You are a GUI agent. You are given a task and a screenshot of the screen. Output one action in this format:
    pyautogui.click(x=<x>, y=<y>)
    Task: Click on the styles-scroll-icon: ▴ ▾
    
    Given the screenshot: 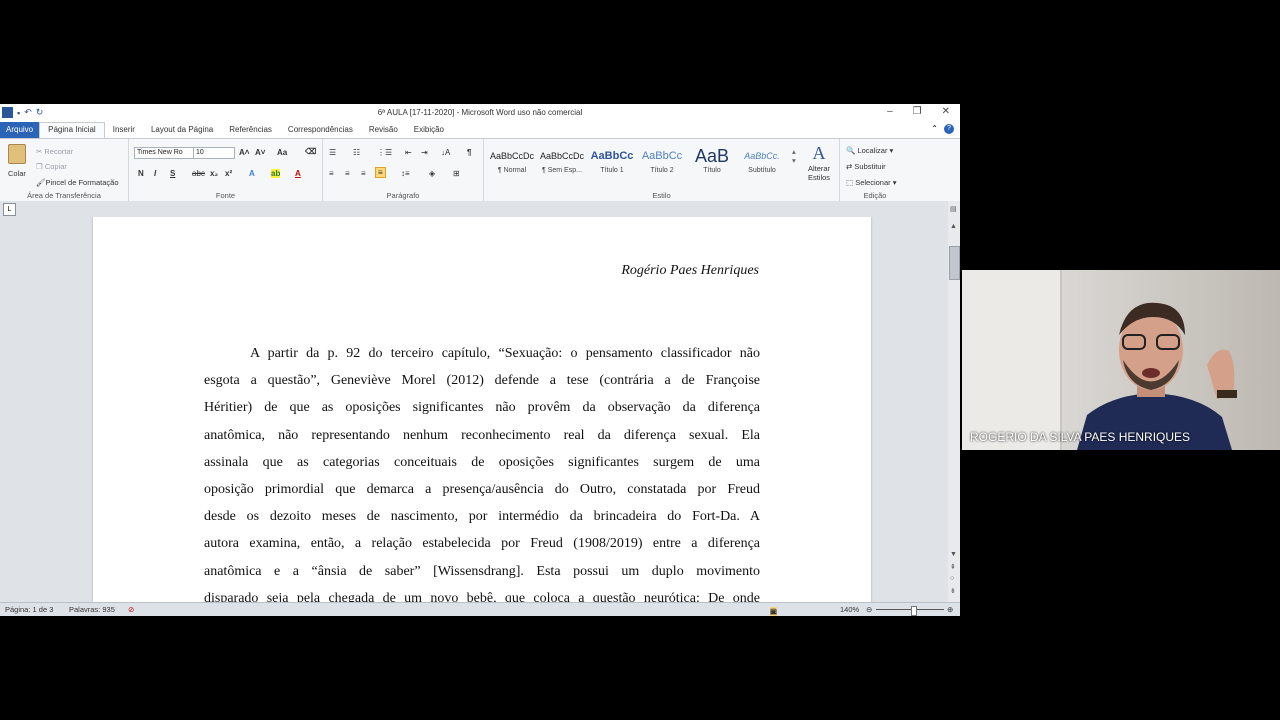 What is the action you would take?
    pyautogui.click(x=794, y=156)
    